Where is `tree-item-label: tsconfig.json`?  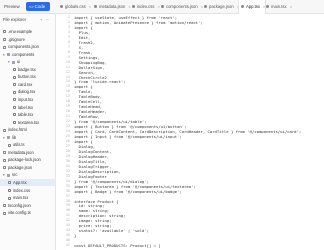 tree-item-label: tsconfig.json is located at coordinates (19, 205).